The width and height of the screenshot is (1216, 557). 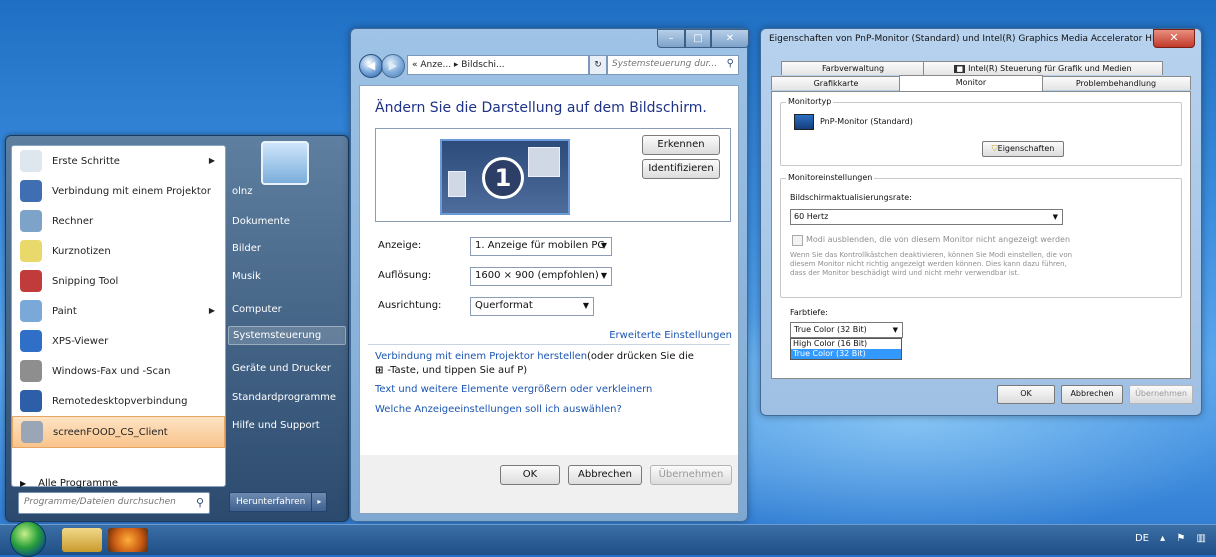 What do you see at coordinates (671, 38) in the screenshot?
I see `minimize-icon: –` at bounding box center [671, 38].